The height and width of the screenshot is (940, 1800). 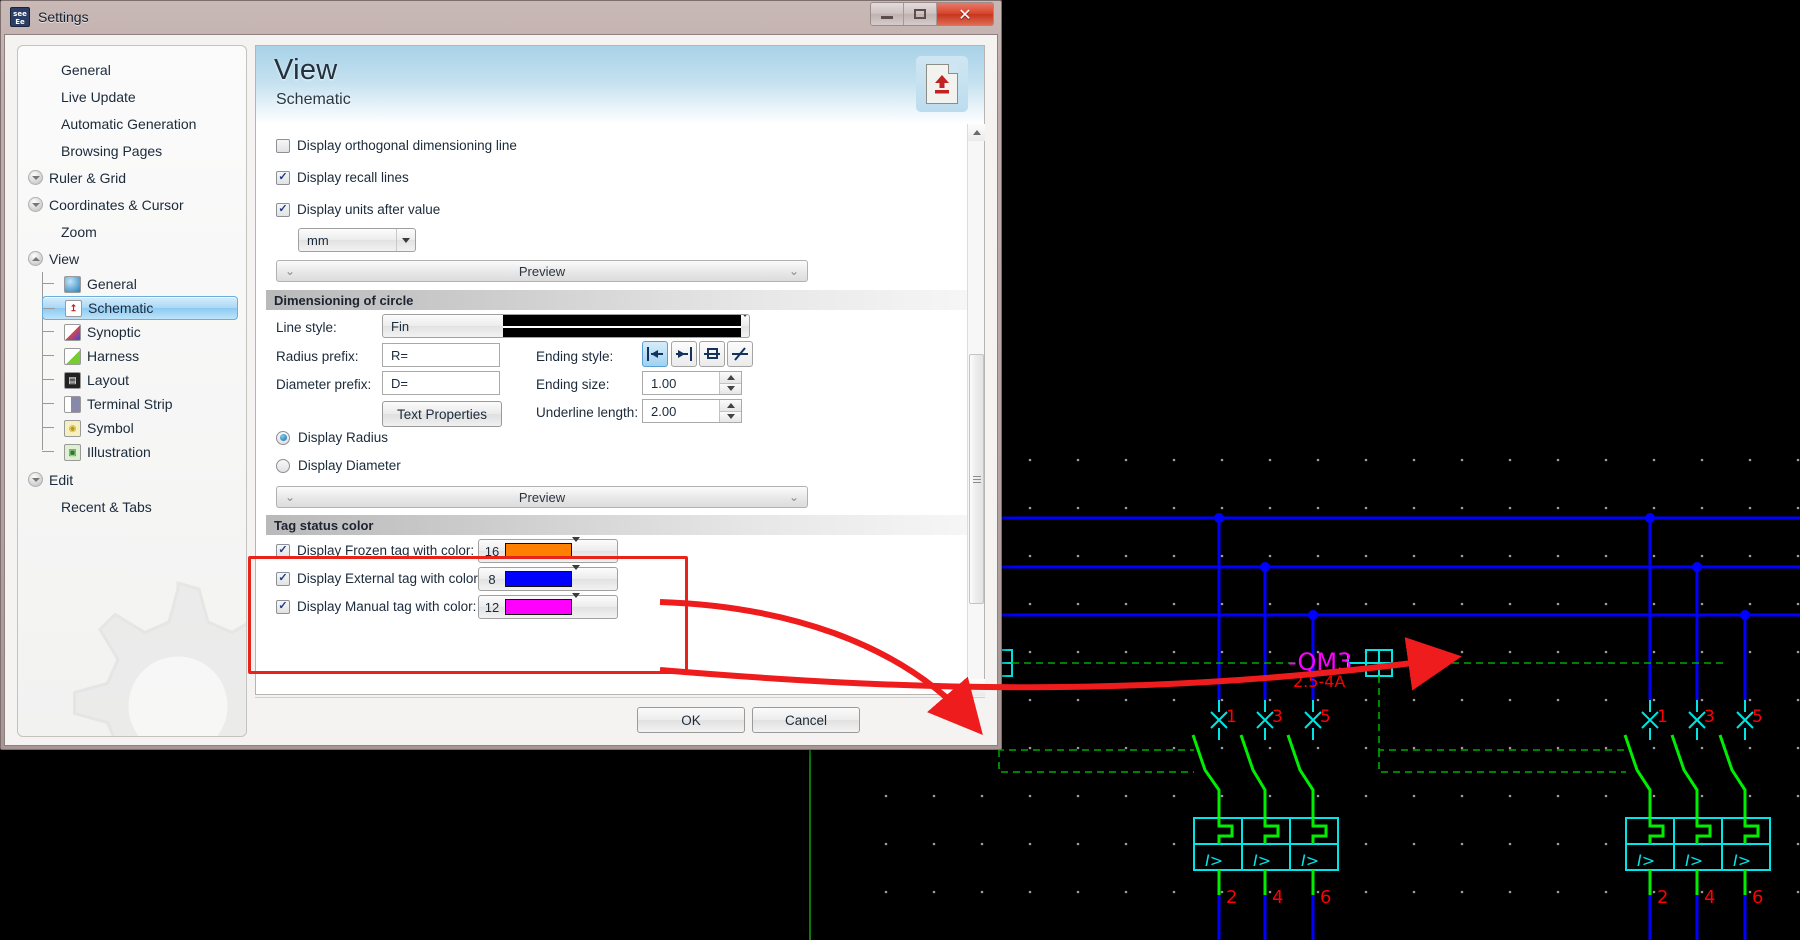 I want to click on diameter-prefix-input: D=, so click(x=441, y=383).